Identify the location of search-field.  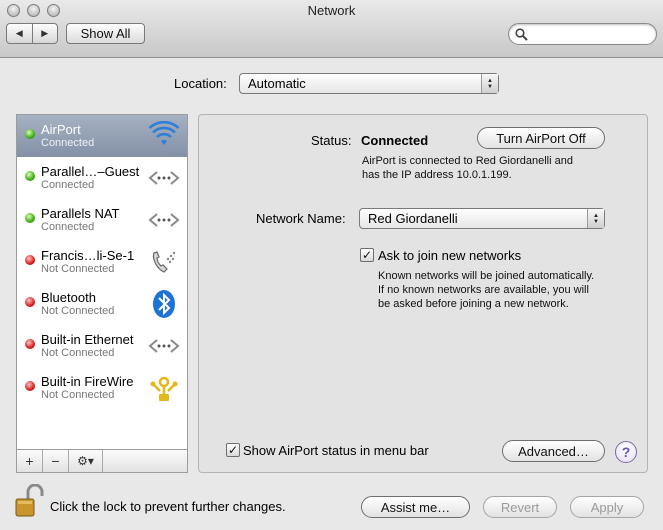
(582, 34).